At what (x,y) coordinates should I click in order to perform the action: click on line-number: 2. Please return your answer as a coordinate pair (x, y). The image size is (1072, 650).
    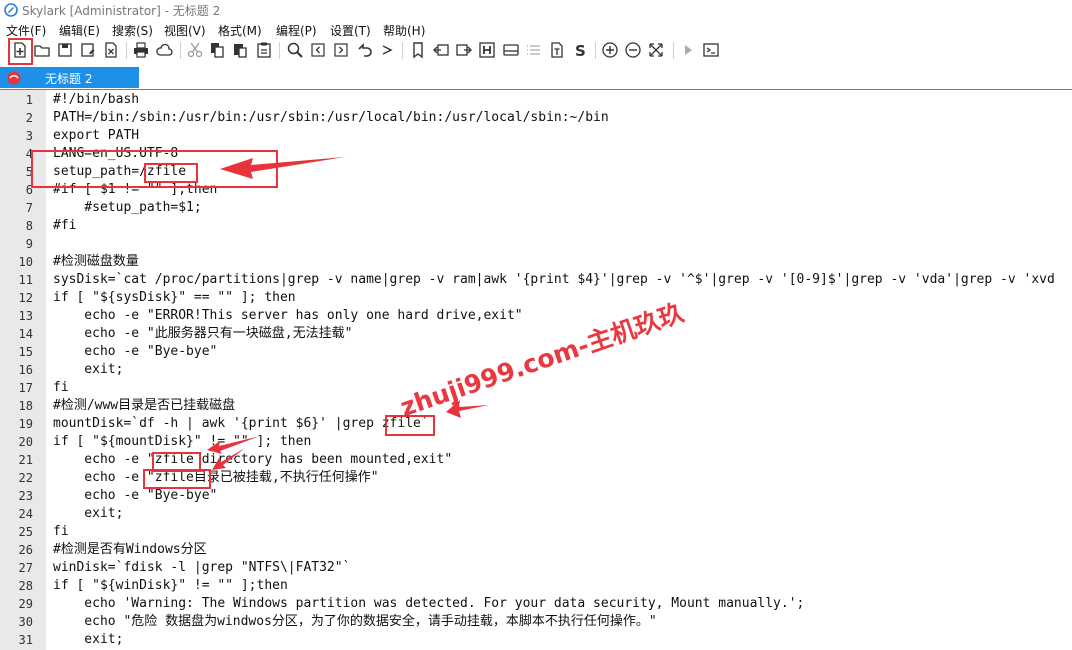
    Looking at the image, I should click on (29, 118).